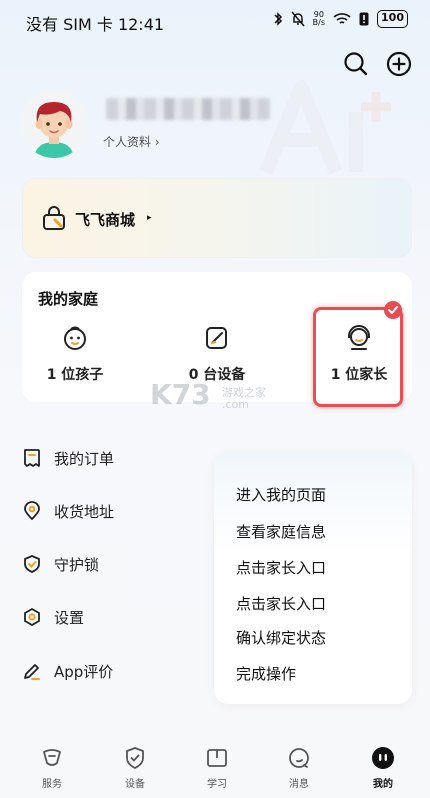  Describe the element at coordinates (392, 19) in the screenshot. I see `battery-indicator: 100` at that location.